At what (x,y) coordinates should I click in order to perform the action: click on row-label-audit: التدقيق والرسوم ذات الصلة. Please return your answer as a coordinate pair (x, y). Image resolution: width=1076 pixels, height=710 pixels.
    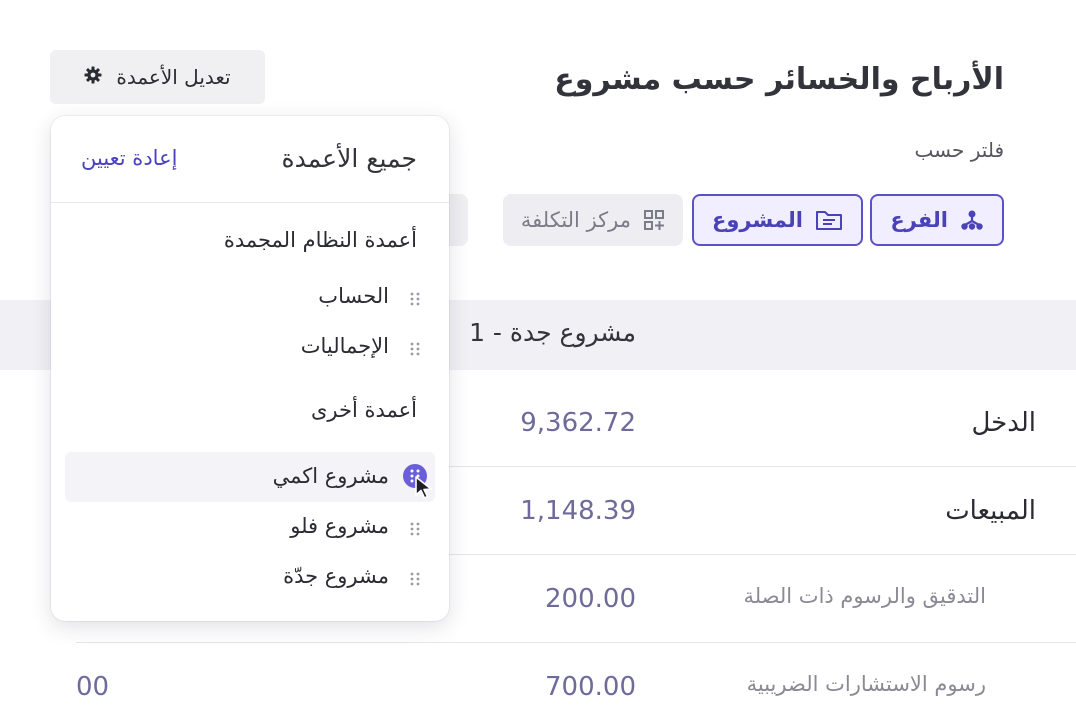
    Looking at the image, I should click on (864, 596).